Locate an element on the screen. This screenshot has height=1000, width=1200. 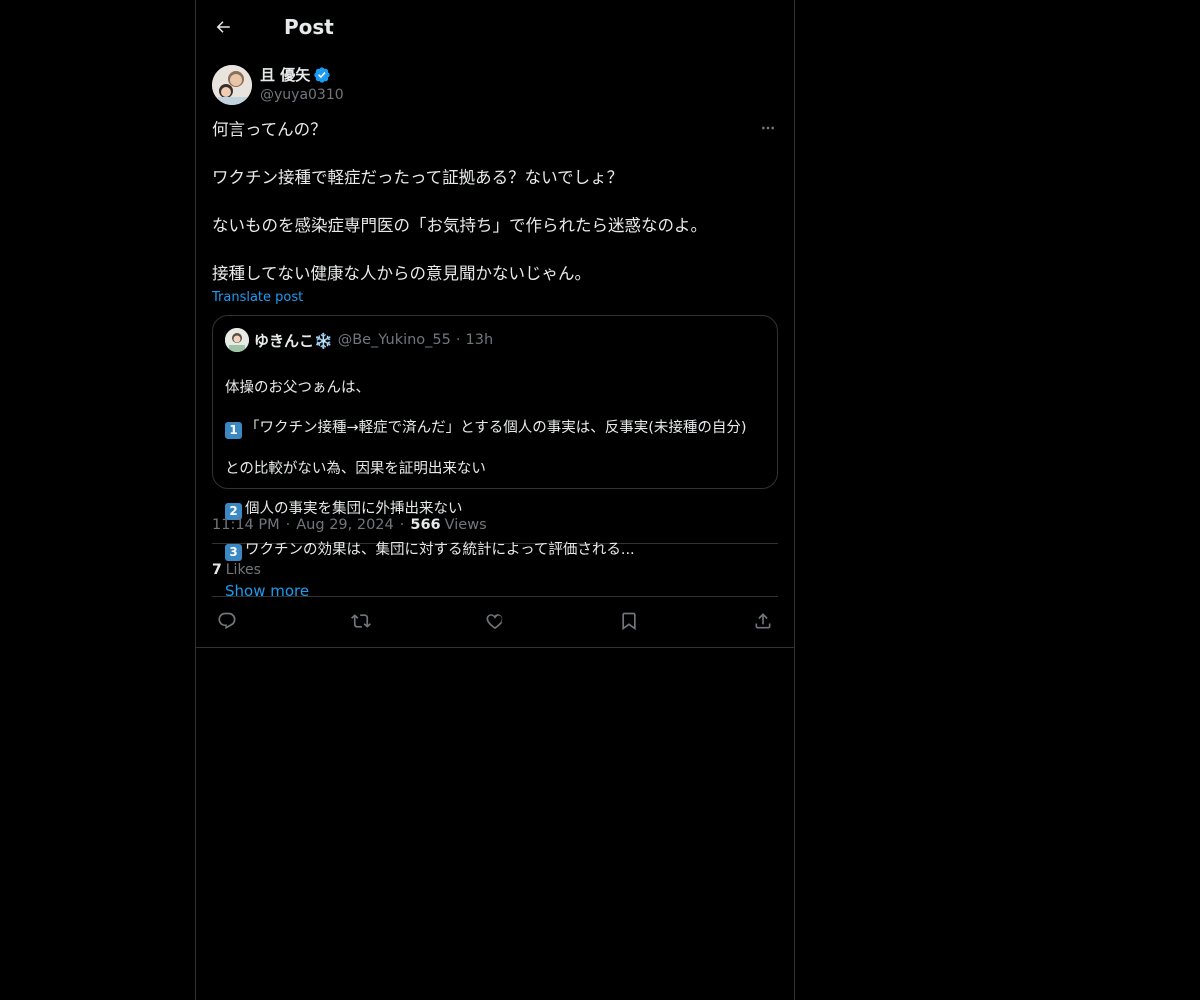
post-date: Aug 29, 2024 is located at coordinates (345, 525).